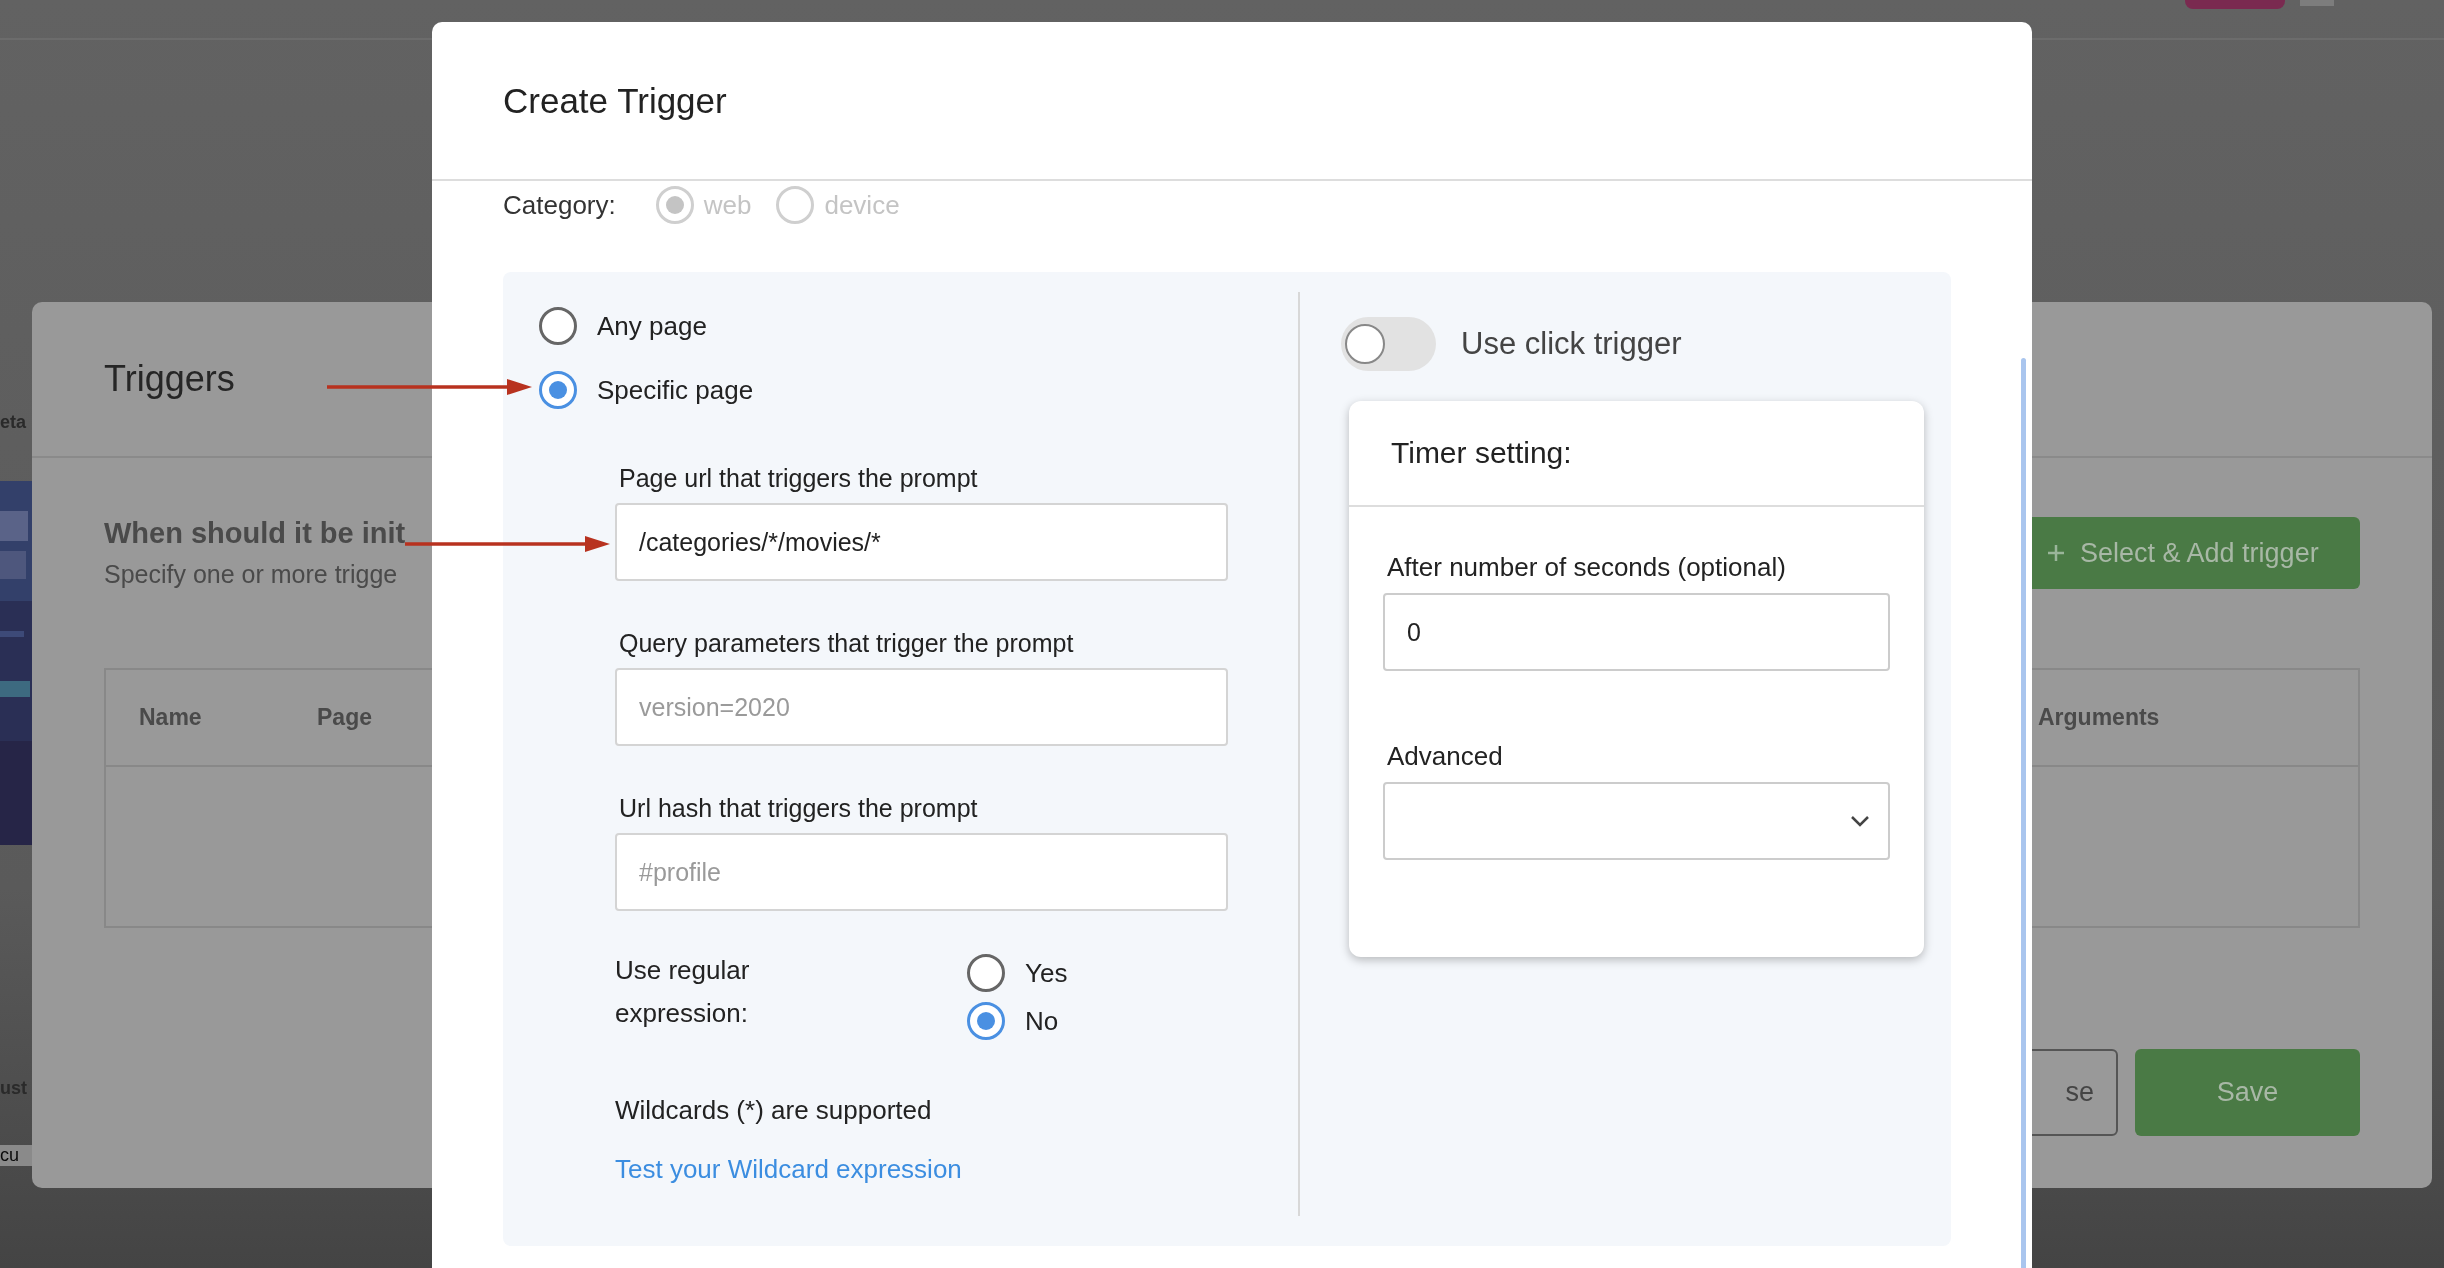 Image resolution: width=2444 pixels, height=1268 pixels. I want to click on select-field, so click(1636, 821).